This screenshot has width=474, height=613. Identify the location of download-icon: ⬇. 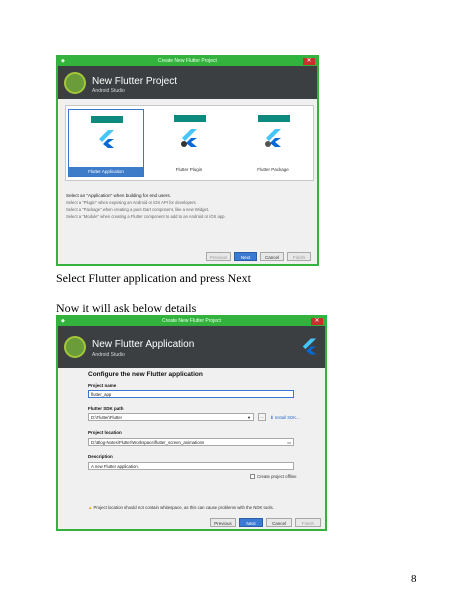
(272, 417).